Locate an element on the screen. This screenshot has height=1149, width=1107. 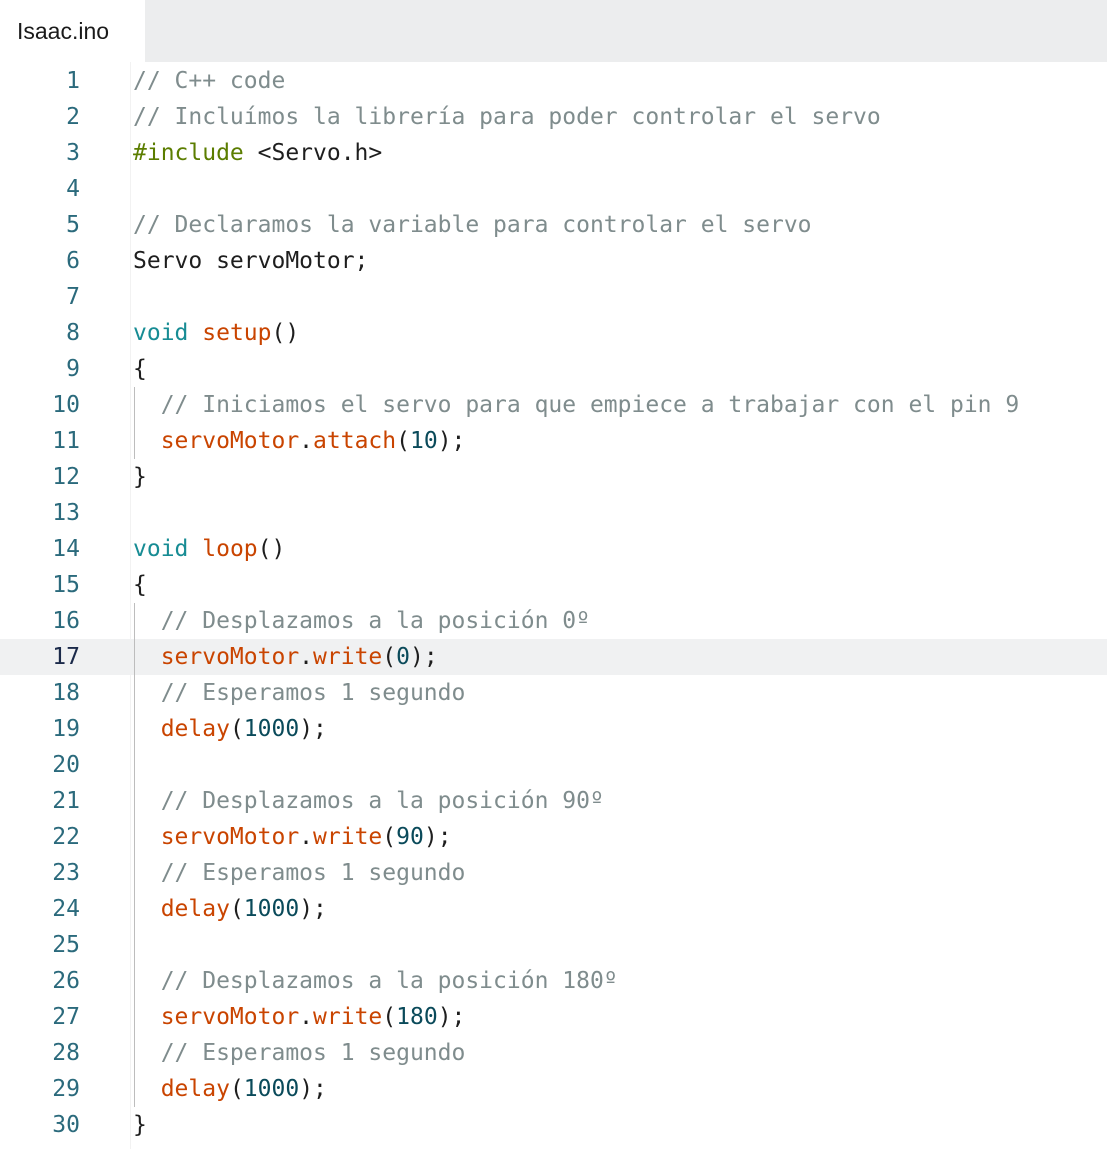
code-line: 12} is located at coordinates (553, 477).